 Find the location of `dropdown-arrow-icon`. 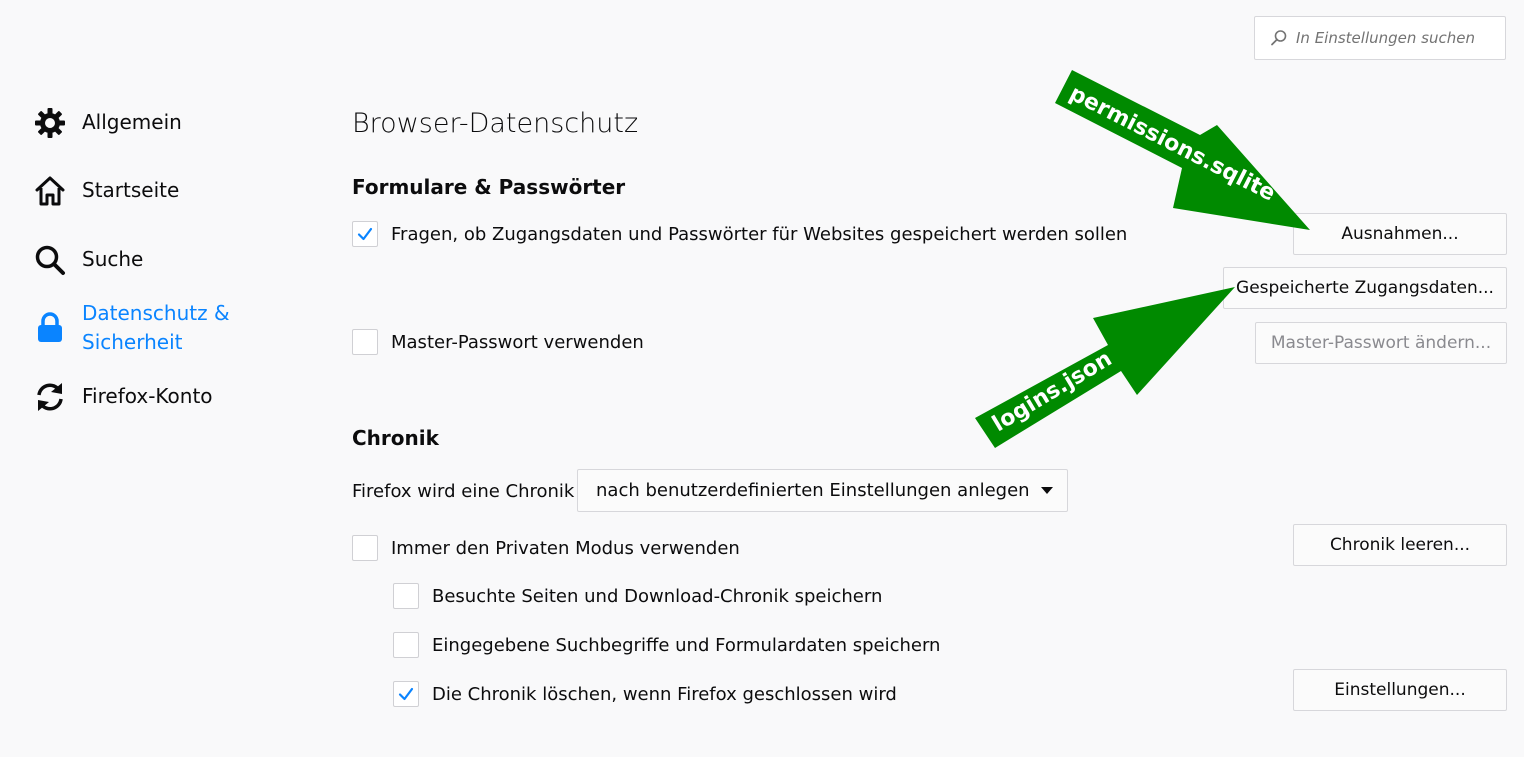

dropdown-arrow-icon is located at coordinates (1047, 490).